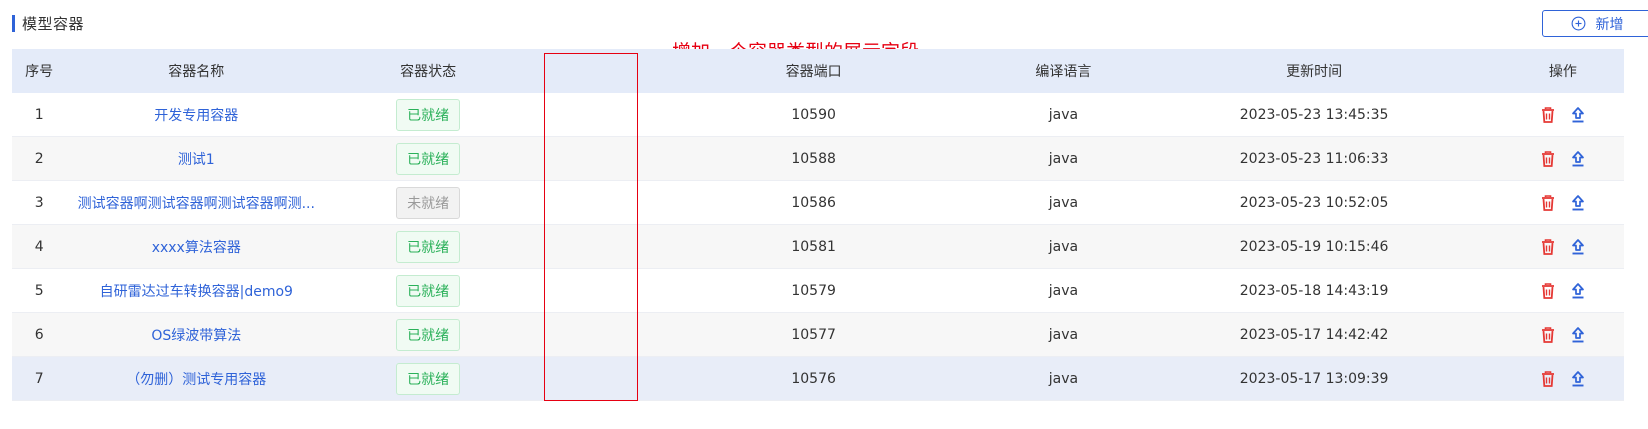 The image size is (1648, 429). I want to click on port-cell: 10586, so click(813, 202).